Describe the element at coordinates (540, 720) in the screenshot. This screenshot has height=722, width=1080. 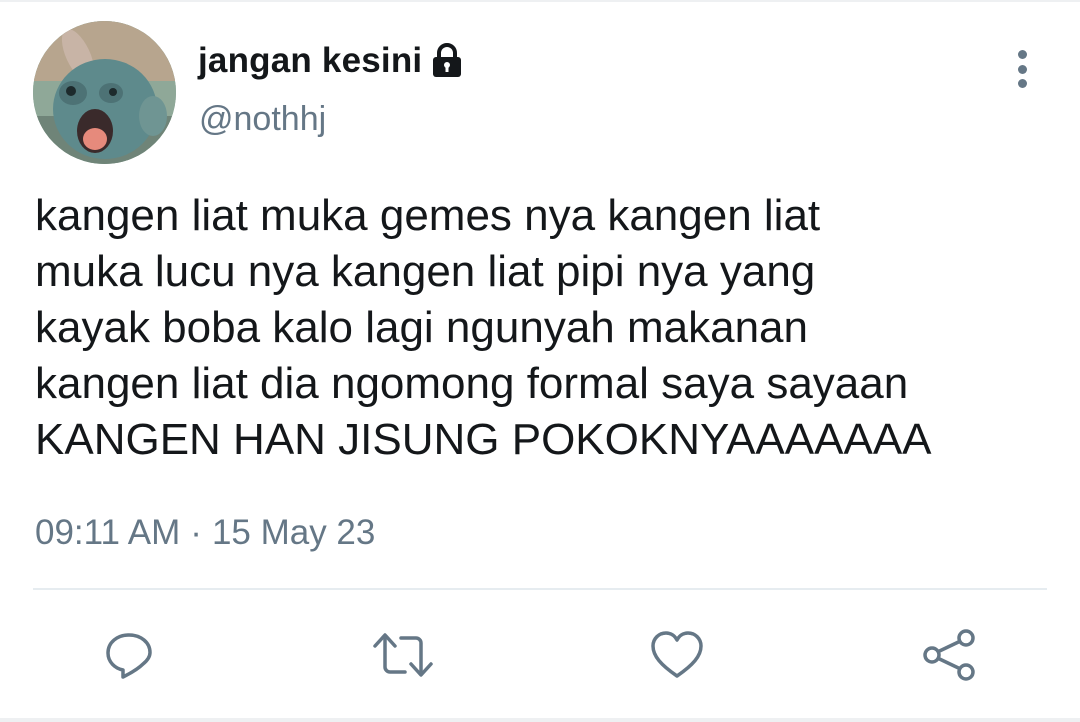
I see `bottom-divider` at that location.